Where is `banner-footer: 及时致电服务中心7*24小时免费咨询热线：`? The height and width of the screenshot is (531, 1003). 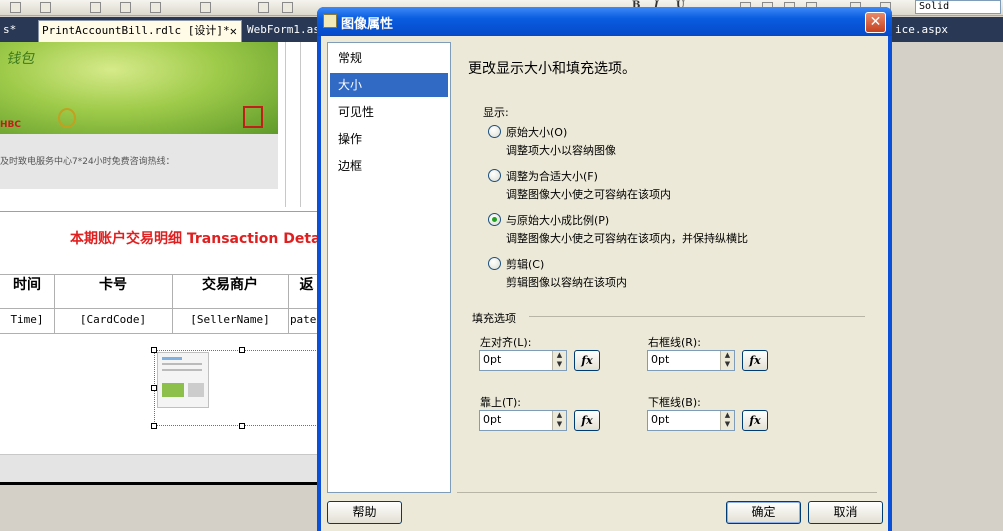
banner-footer: 及时致电服务中心7*24小时免费咨询热线： is located at coordinates (139, 161).